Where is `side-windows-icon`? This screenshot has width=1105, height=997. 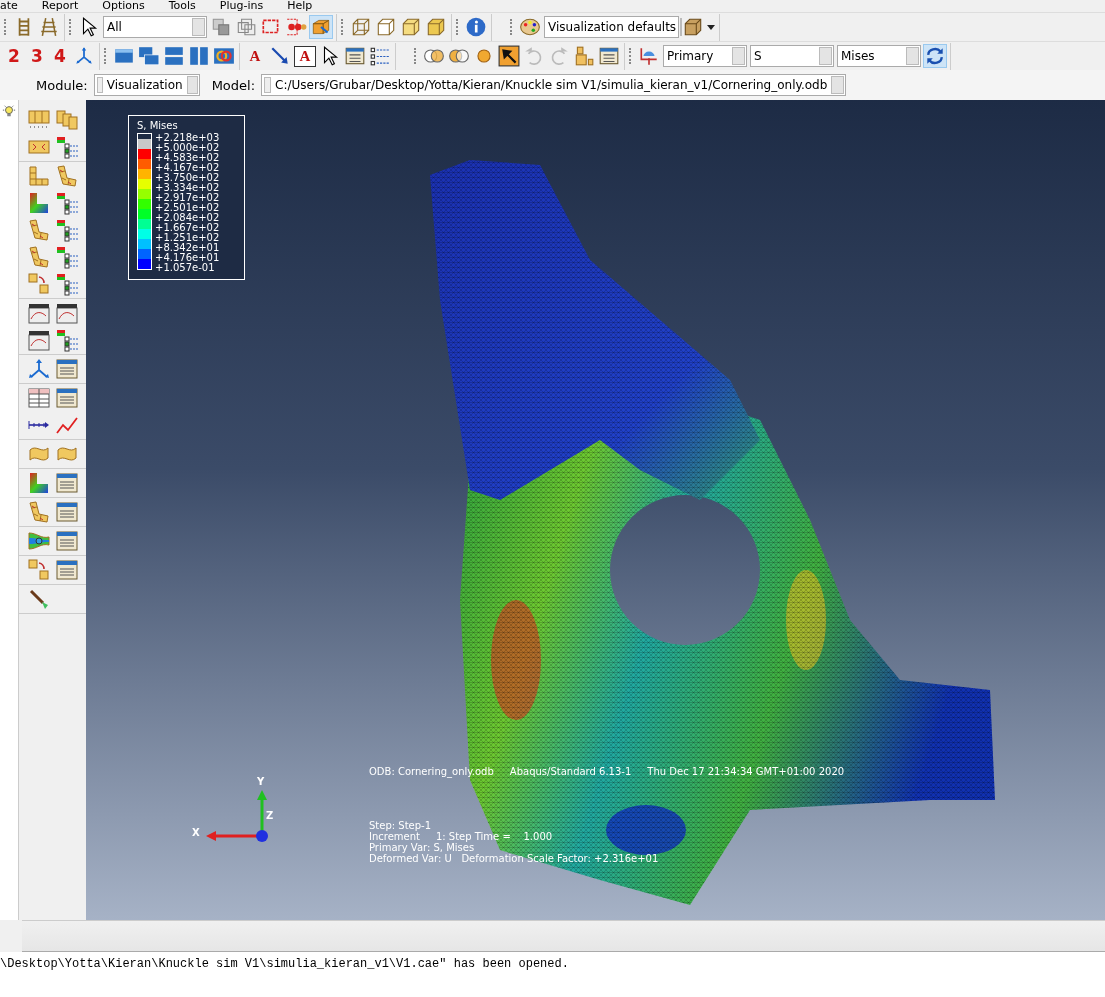 side-windows-icon is located at coordinates (199, 56).